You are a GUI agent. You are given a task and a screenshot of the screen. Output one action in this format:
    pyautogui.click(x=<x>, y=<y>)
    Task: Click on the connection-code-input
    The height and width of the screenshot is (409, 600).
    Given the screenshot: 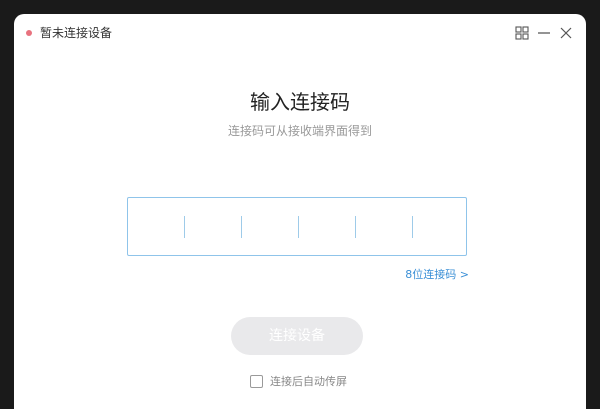 What is the action you would take?
    pyautogui.click(x=297, y=226)
    